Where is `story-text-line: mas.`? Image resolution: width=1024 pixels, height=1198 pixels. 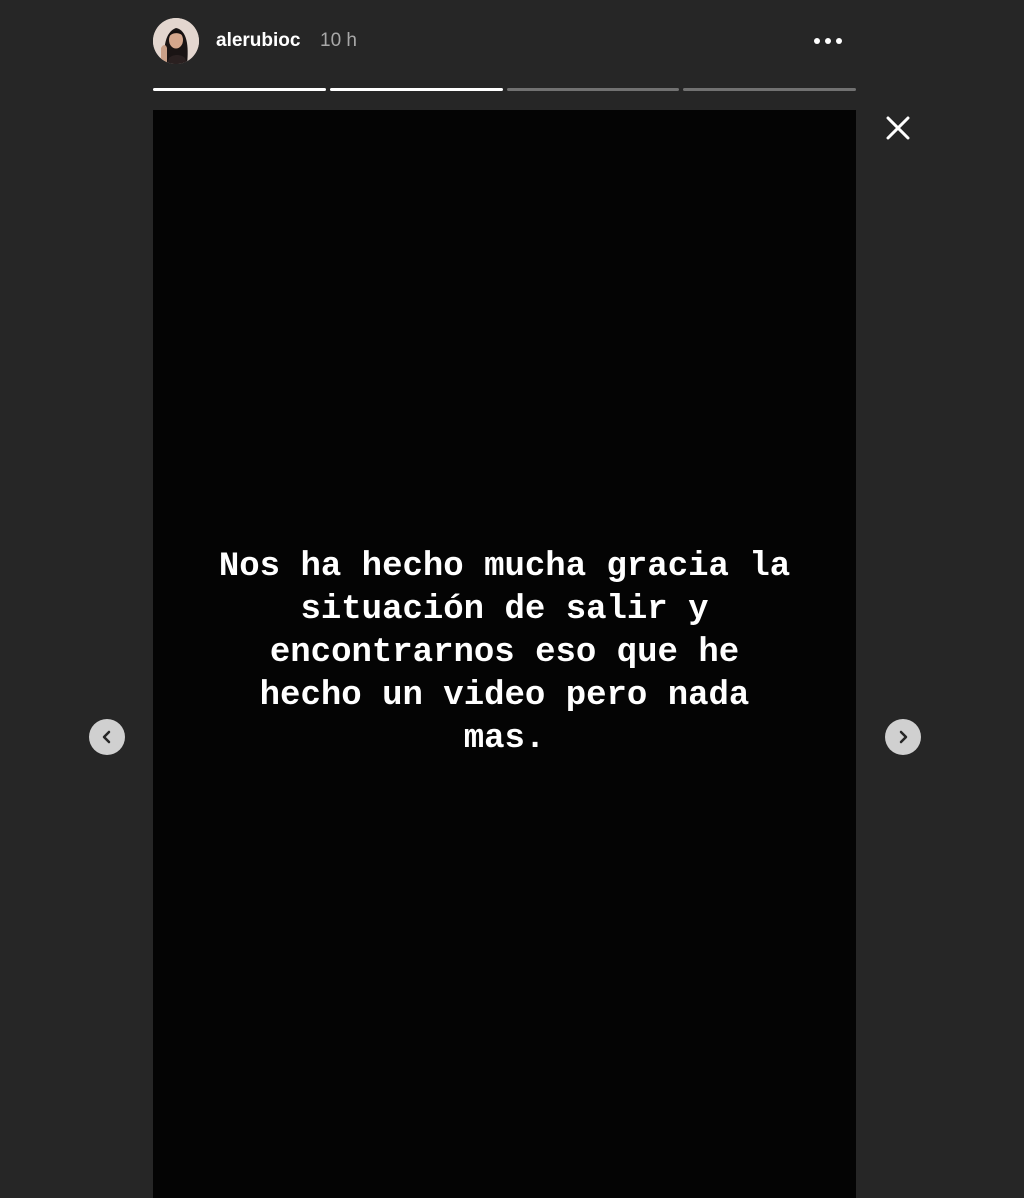
story-text-line: mas. is located at coordinates (504, 739).